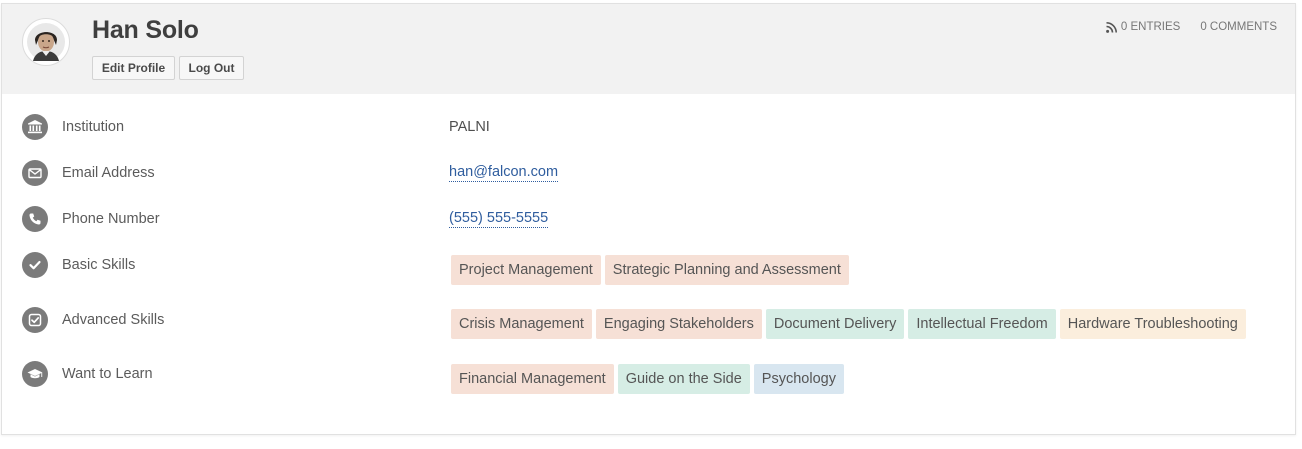 The image size is (1302, 449). What do you see at coordinates (982, 324) in the screenshot?
I see `skill-tag: Intellectual Freedom` at bounding box center [982, 324].